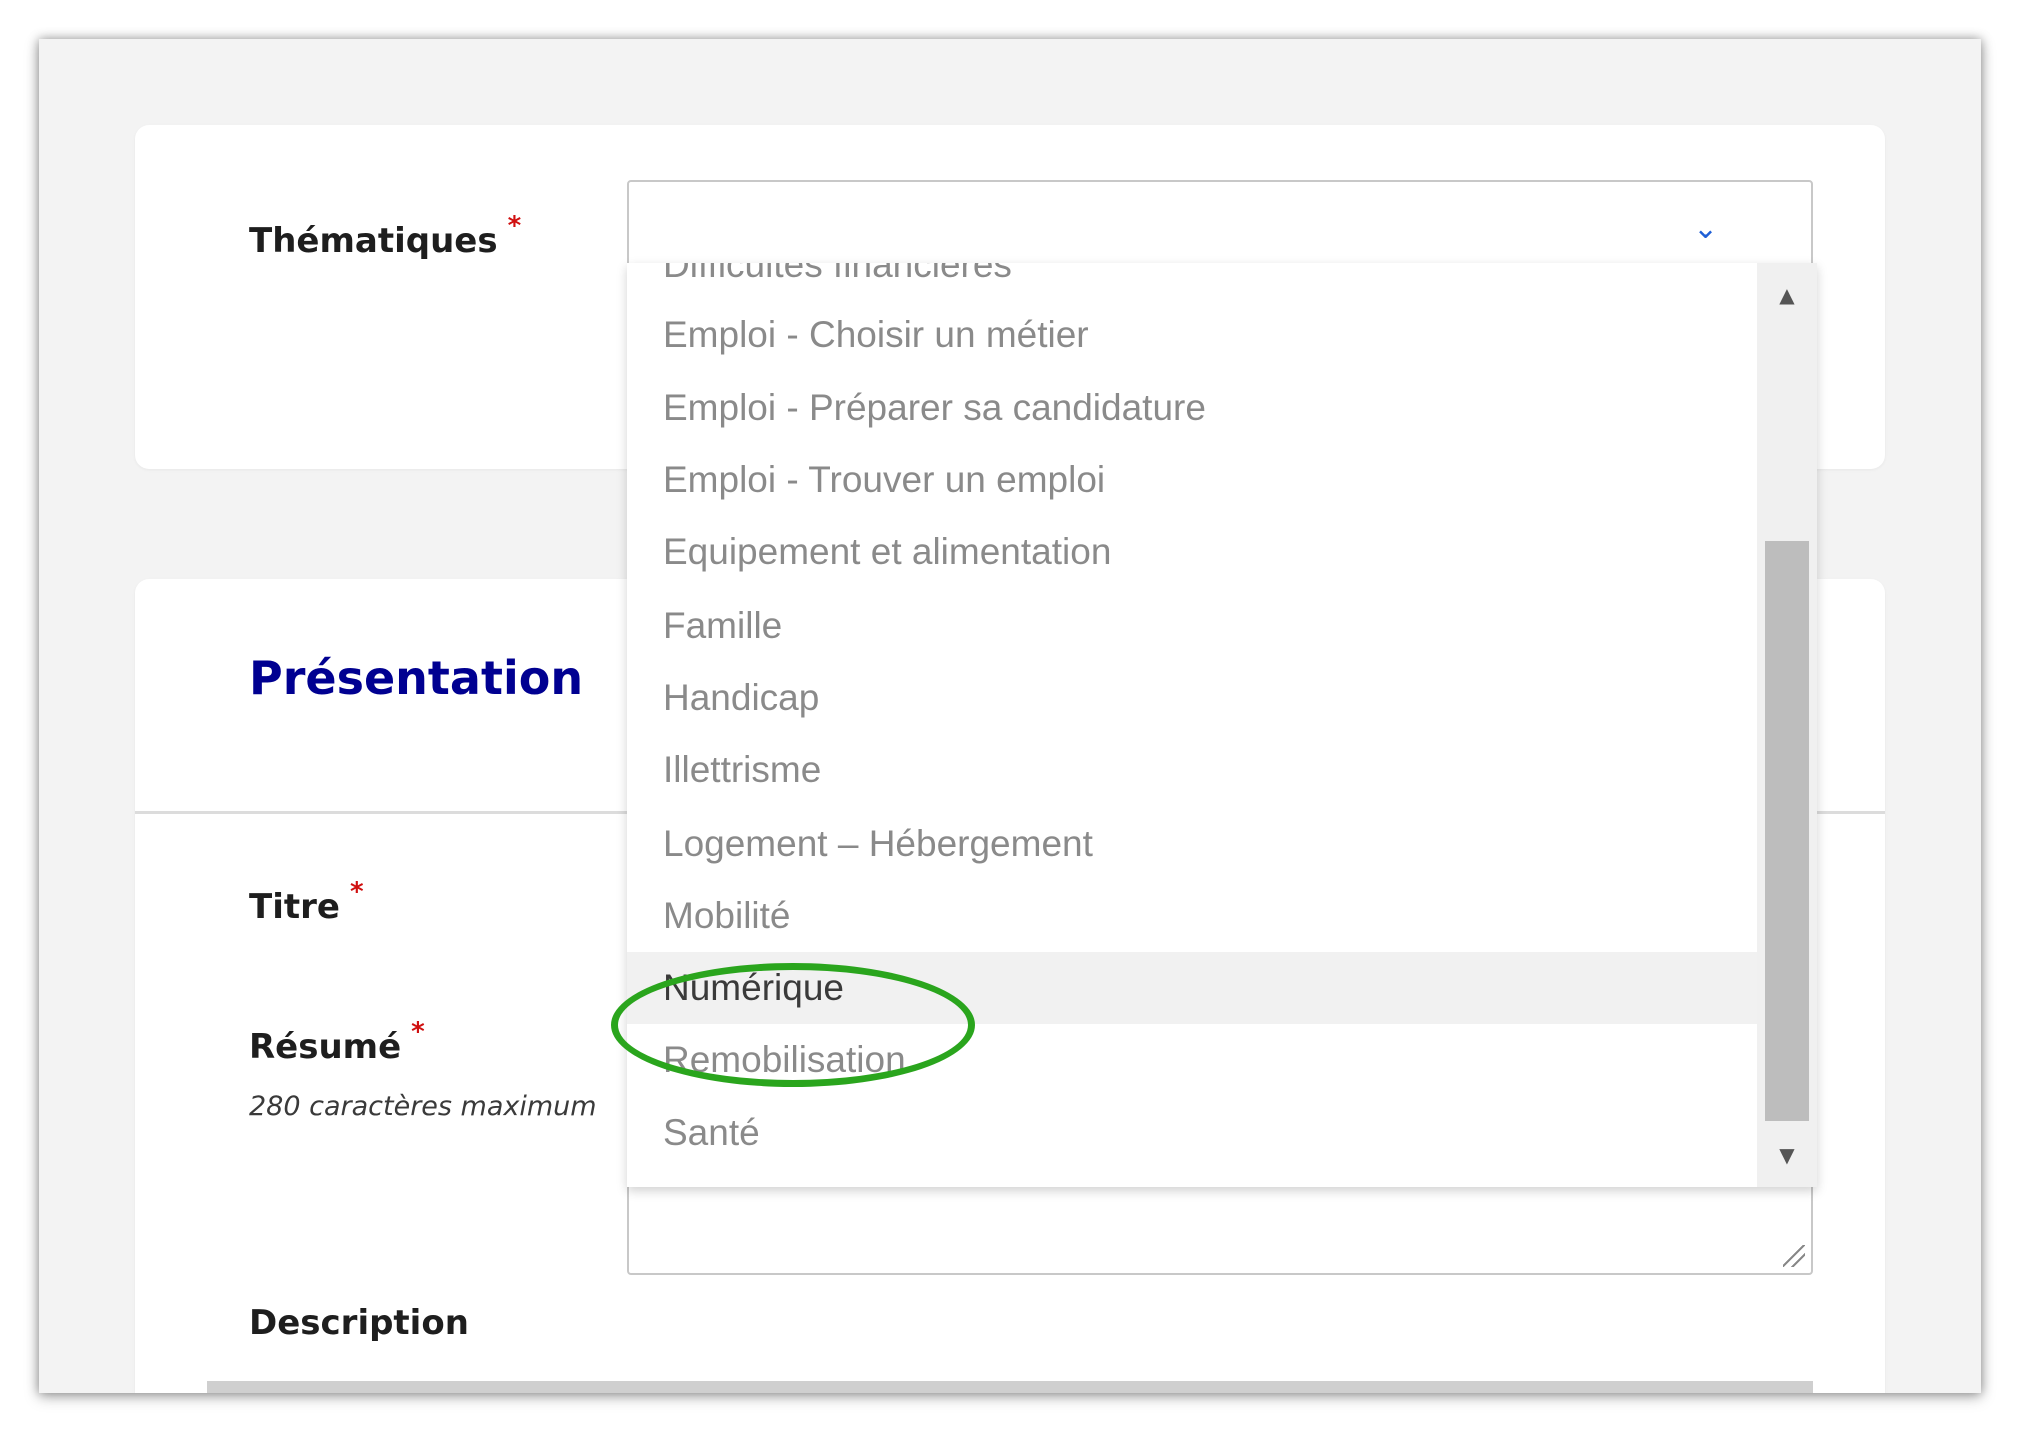  Describe the element at coordinates (1192, 282) in the screenshot. I see `dropdown-option: Difficultés financières` at that location.